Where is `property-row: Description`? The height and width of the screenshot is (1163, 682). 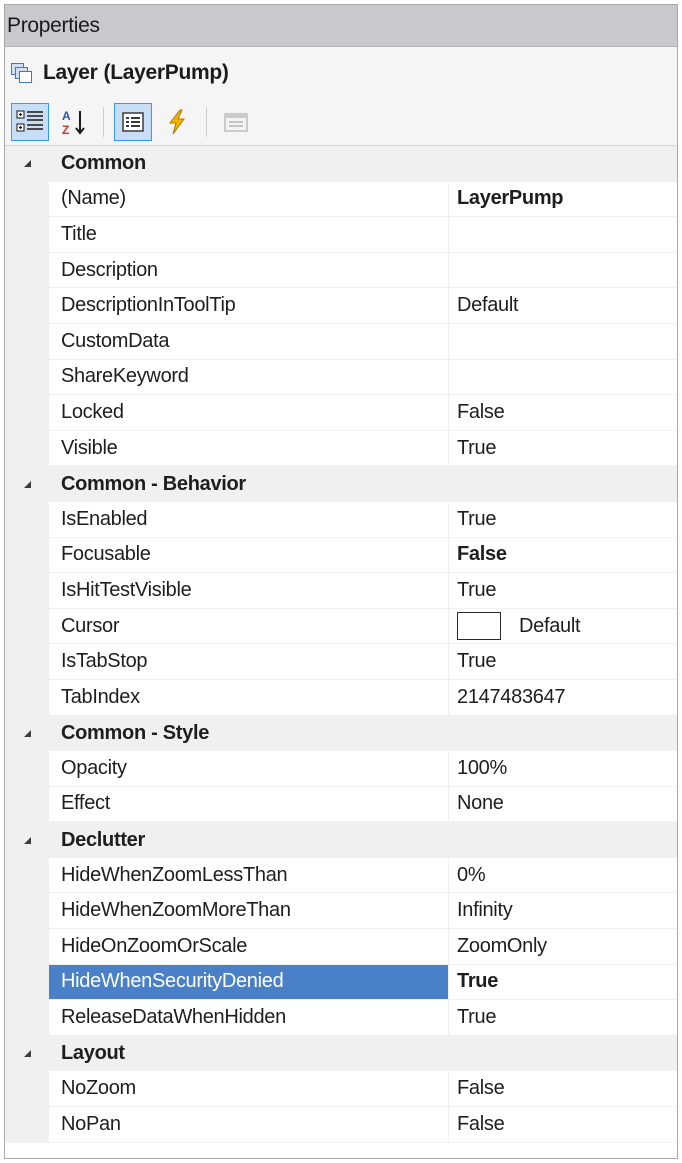 property-row: Description is located at coordinates (341, 270).